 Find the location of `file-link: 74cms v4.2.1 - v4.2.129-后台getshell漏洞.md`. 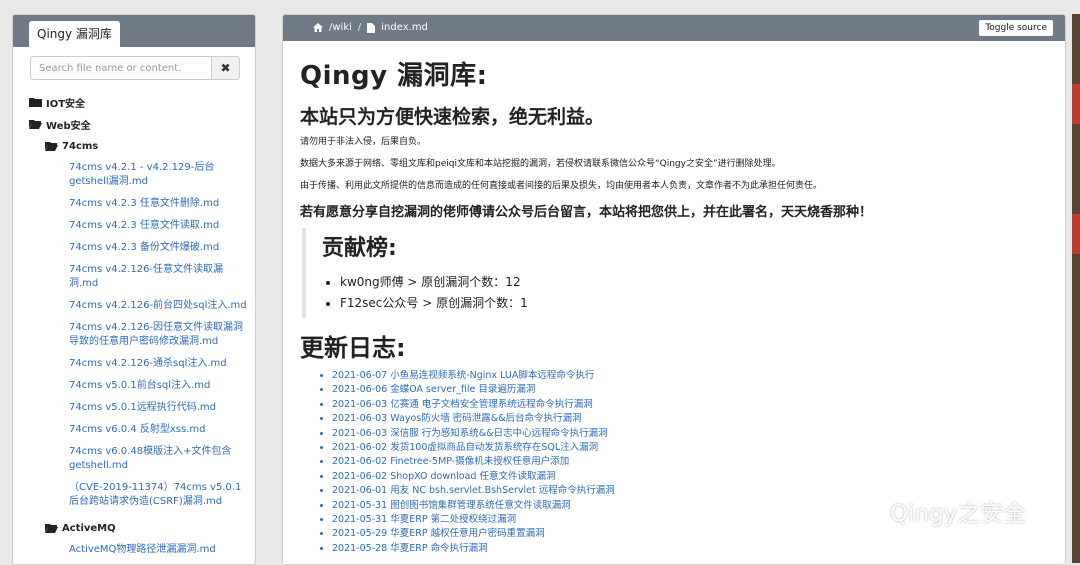

file-link: 74cms v4.2.1 - v4.2.129-后台getshell漏洞.md is located at coordinates (140, 175).